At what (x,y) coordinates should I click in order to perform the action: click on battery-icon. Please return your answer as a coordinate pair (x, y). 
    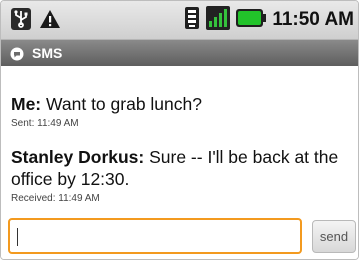
    Looking at the image, I should click on (251, 20).